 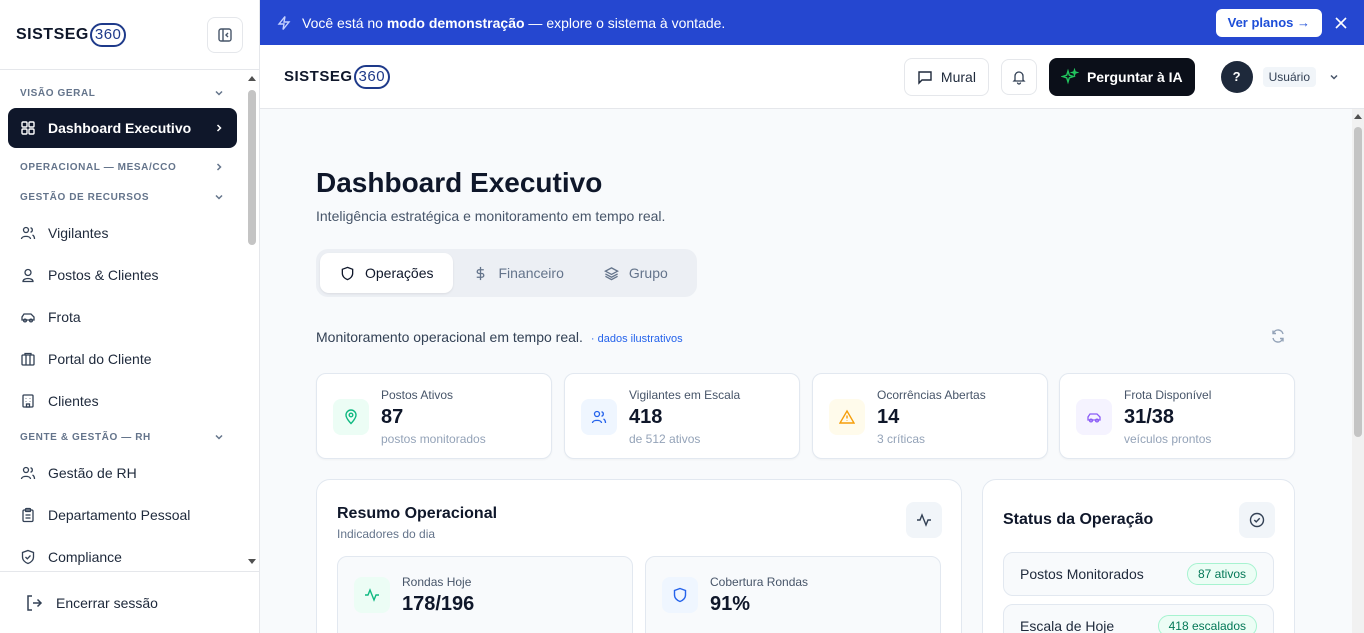 What do you see at coordinates (122, 359) in the screenshot?
I see `sidebar-item-portal-cliente: Portal do Cliente` at bounding box center [122, 359].